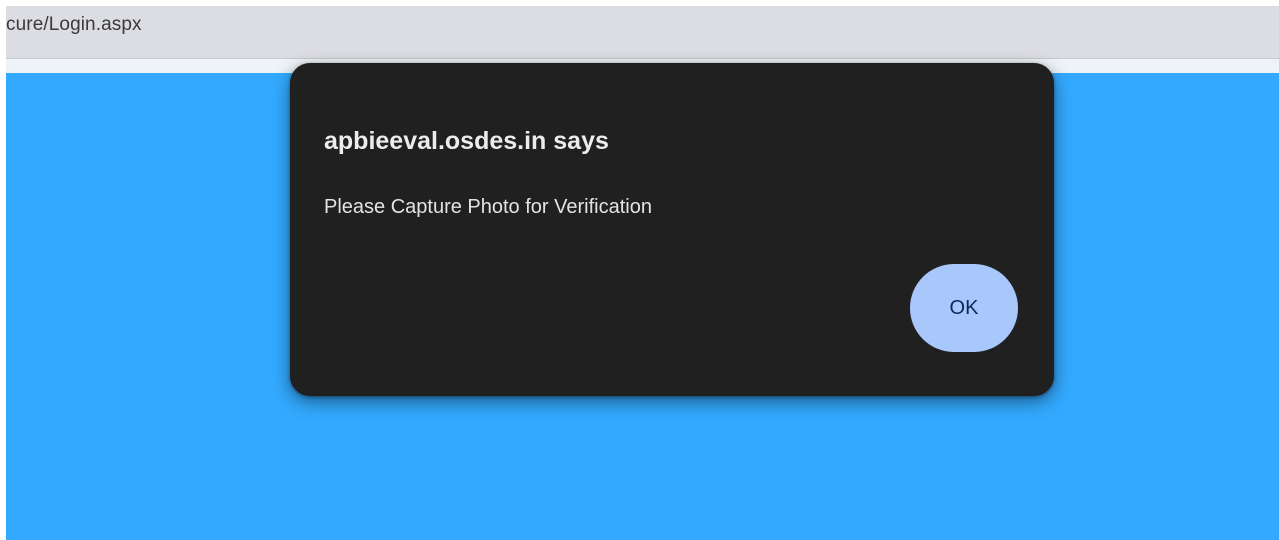  Describe the element at coordinates (642, 32) in the screenshot. I see `address-bar: cure/Login.aspx` at that location.